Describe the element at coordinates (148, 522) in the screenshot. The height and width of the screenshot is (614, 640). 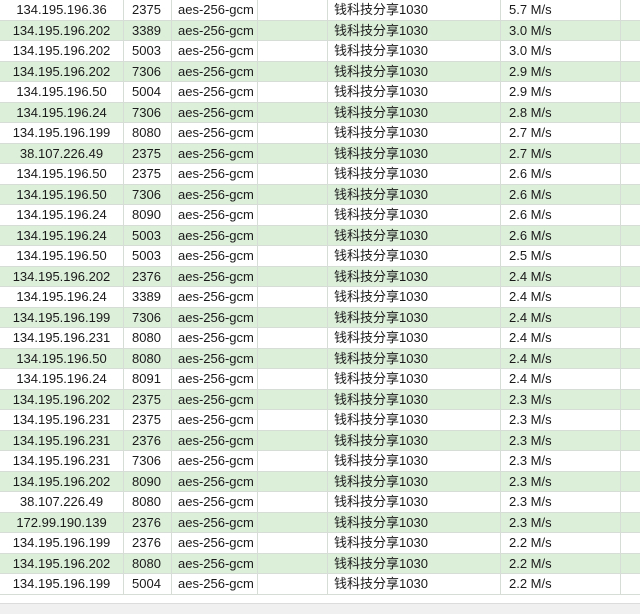
I see `cell-port: 2376` at that location.